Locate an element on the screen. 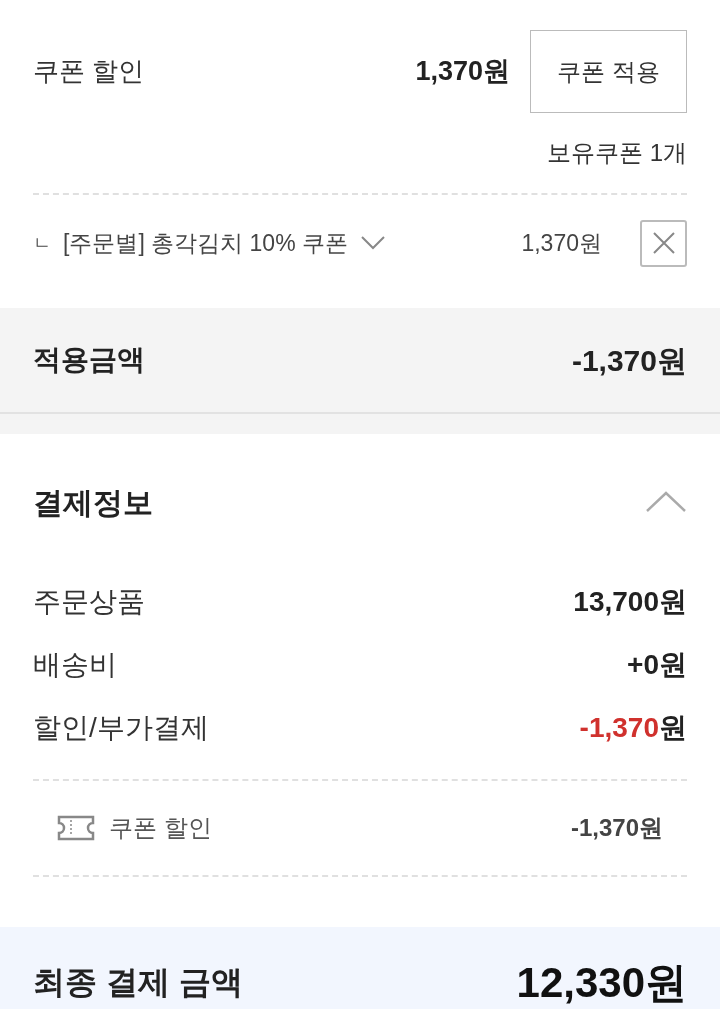 Image resolution: width=720 pixels, height=1009 pixels. payment-row-label: 배송비 is located at coordinates (75, 664).